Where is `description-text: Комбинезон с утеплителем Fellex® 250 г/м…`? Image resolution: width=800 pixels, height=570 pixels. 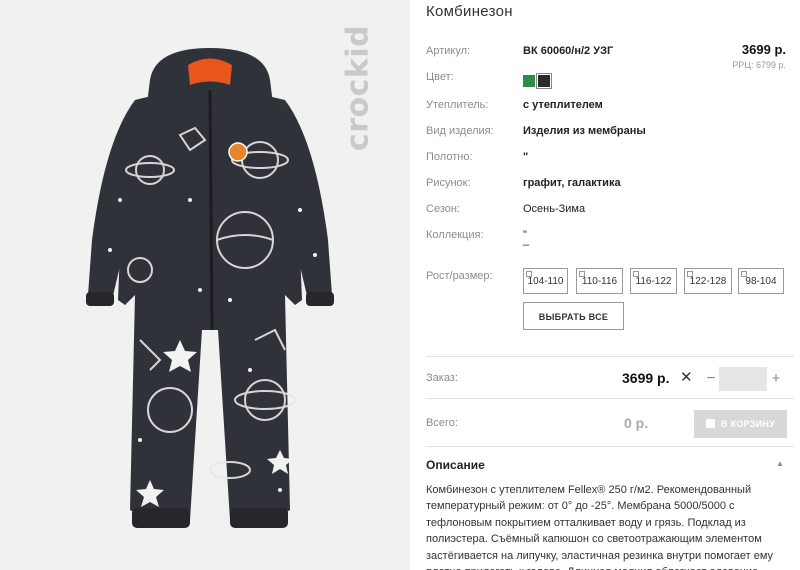
description-text: Комбинезон с утеплителем Fellex® 250 г/м… is located at coordinates (600, 527).